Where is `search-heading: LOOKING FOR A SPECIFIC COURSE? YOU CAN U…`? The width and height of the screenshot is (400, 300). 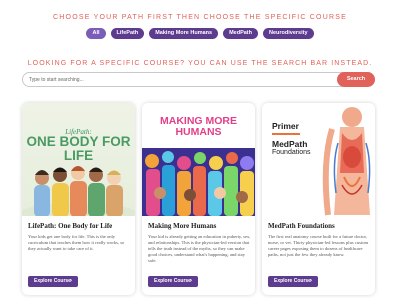
search-heading: LOOKING FOR A SPECIFIC COURSE? YOU CAN U… is located at coordinates (200, 63).